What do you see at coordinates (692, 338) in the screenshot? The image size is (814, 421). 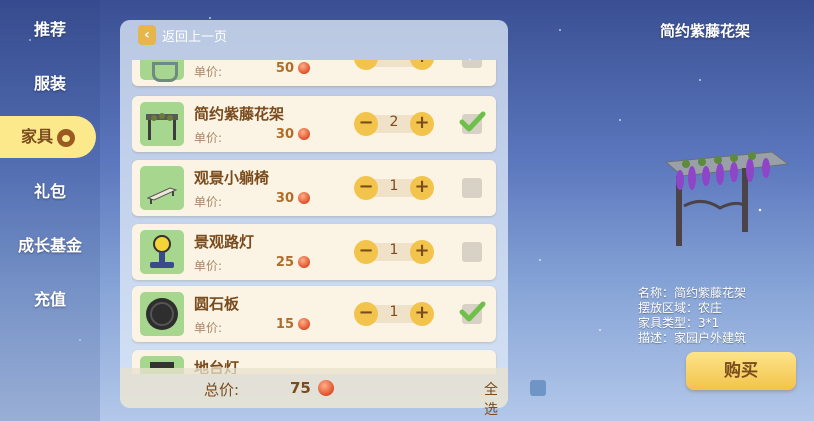 I see `detail-description: 描述：家园户外建筑` at bounding box center [692, 338].